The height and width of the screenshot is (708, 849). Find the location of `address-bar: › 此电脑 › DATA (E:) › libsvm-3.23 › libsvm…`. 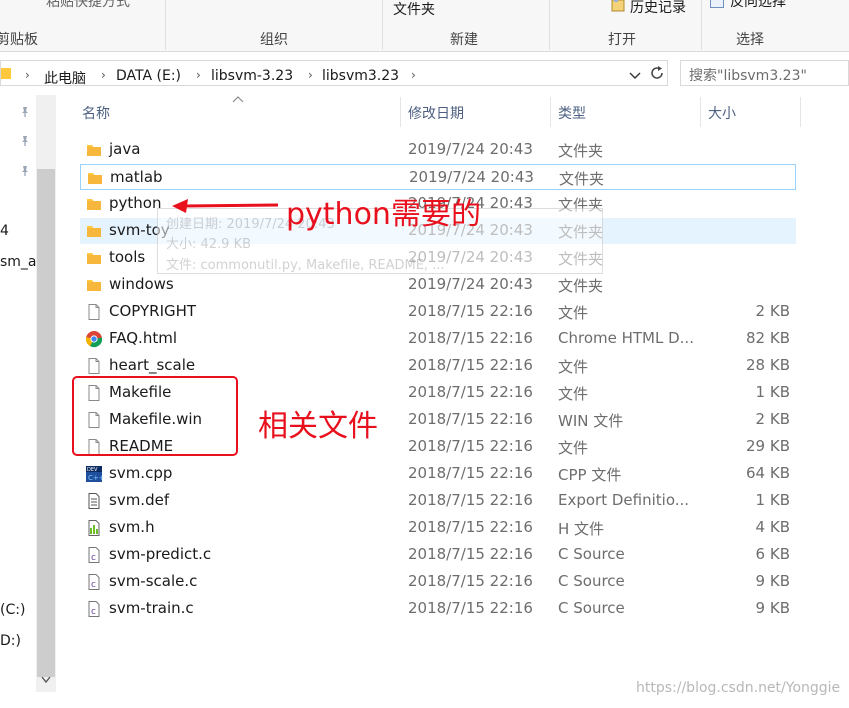

address-bar: › 此电脑 › DATA (E:) › libsvm-3.23 › libsvm… is located at coordinates (334, 74).